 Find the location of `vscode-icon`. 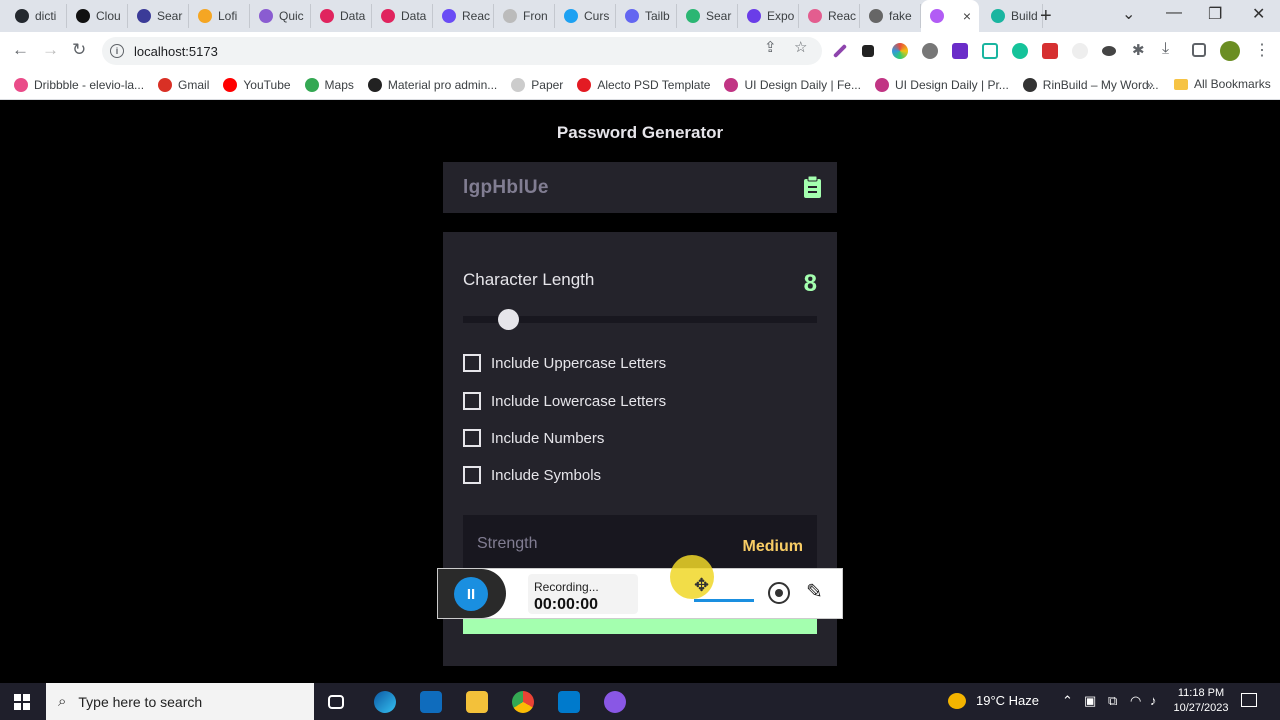

vscode-icon is located at coordinates (569, 702).